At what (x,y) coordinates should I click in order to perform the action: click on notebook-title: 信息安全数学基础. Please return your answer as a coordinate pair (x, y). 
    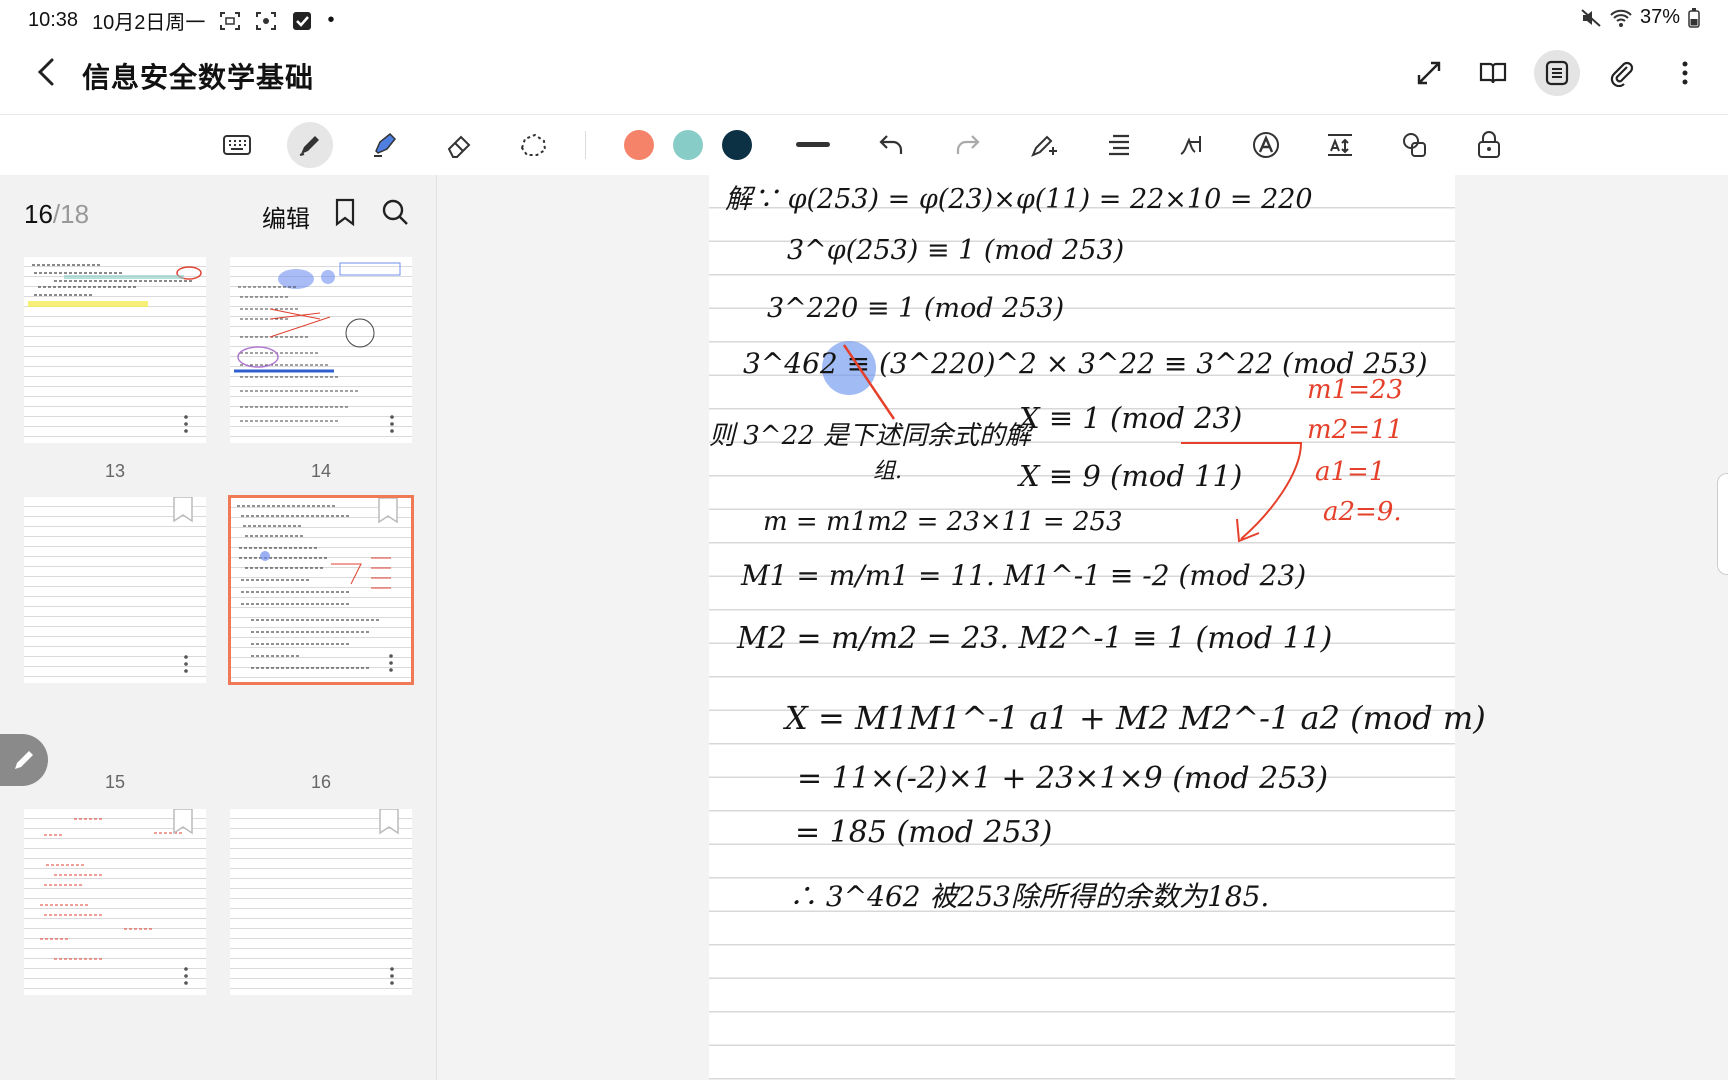
    Looking at the image, I should click on (198, 77).